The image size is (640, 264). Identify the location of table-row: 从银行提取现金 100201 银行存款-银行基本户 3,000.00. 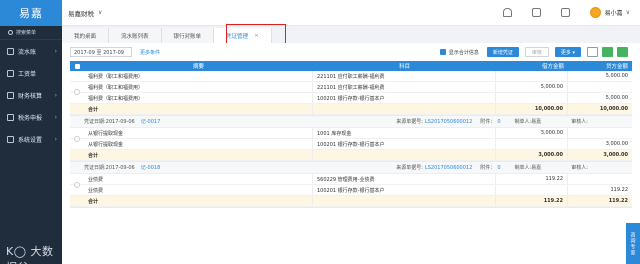
(351, 144).